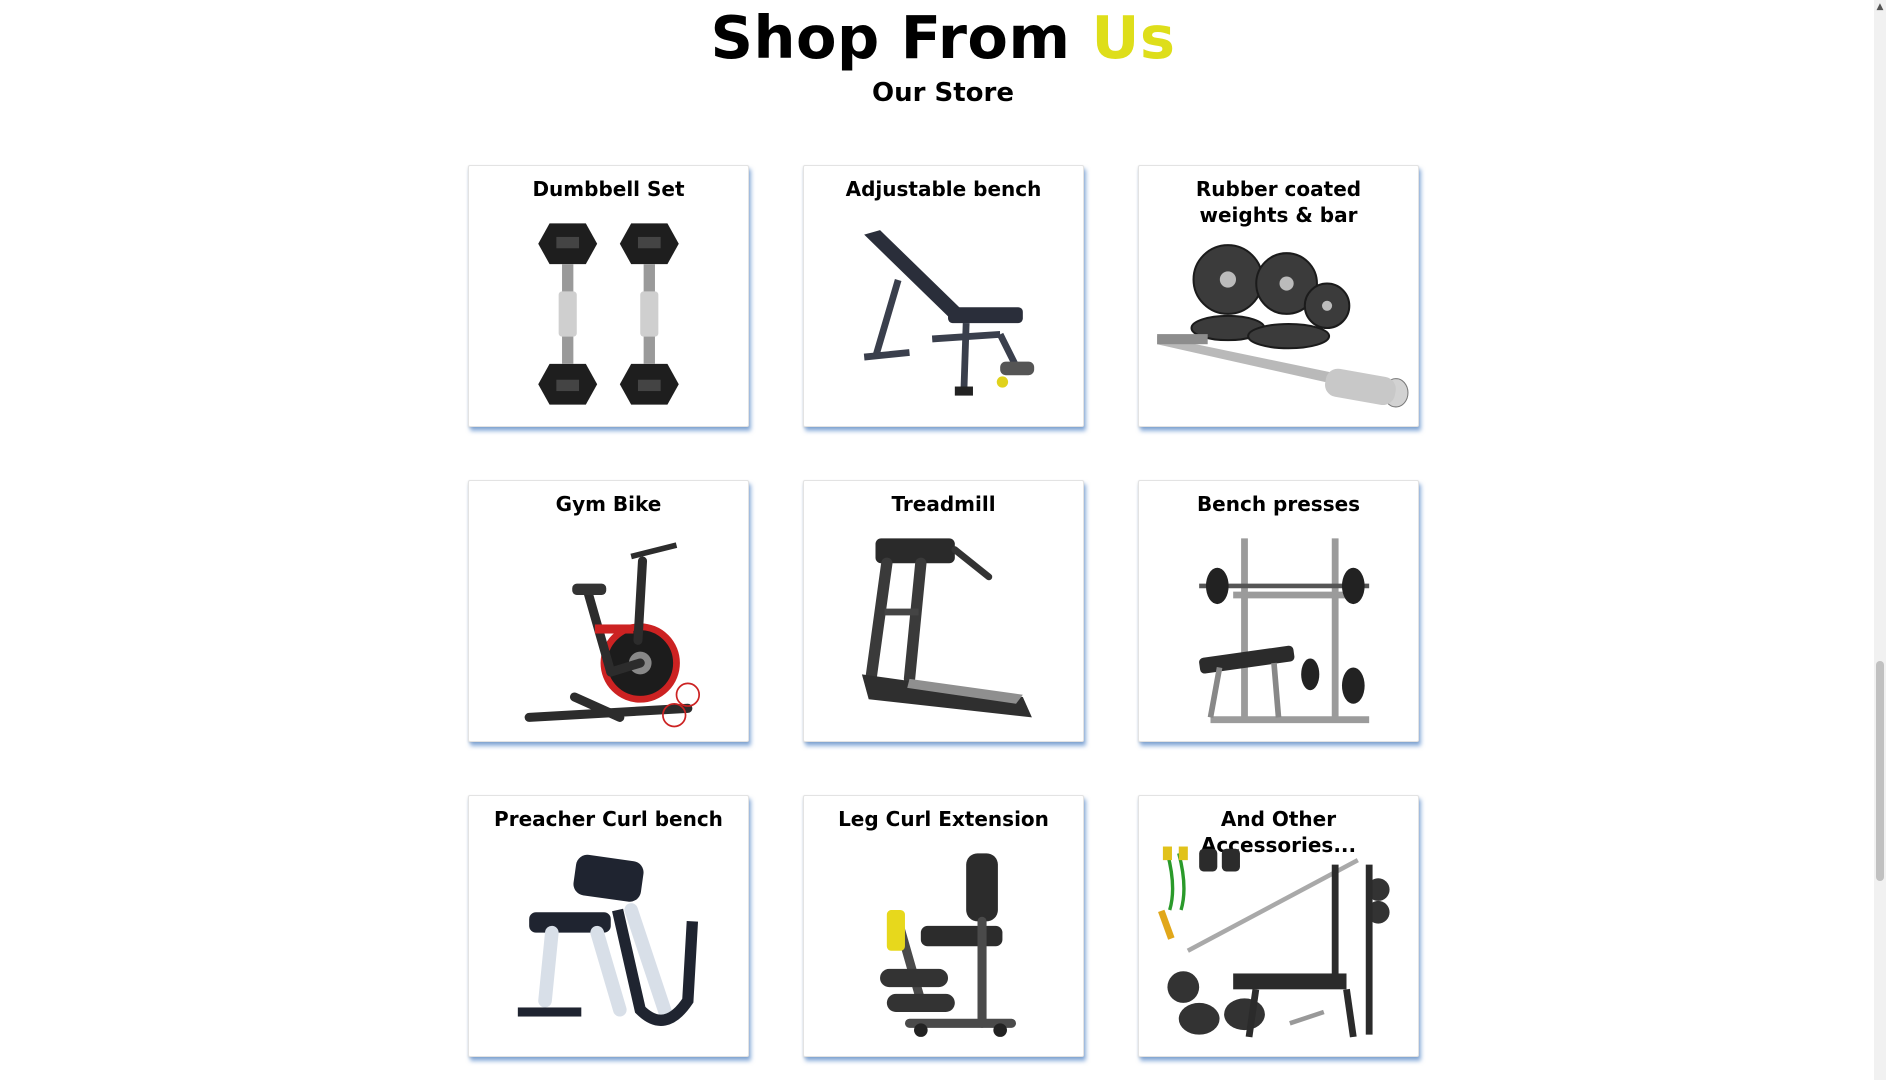 This screenshot has height=1080, width=1898. Describe the element at coordinates (608, 314) in the screenshot. I see `dumbbell-set-icon` at that location.